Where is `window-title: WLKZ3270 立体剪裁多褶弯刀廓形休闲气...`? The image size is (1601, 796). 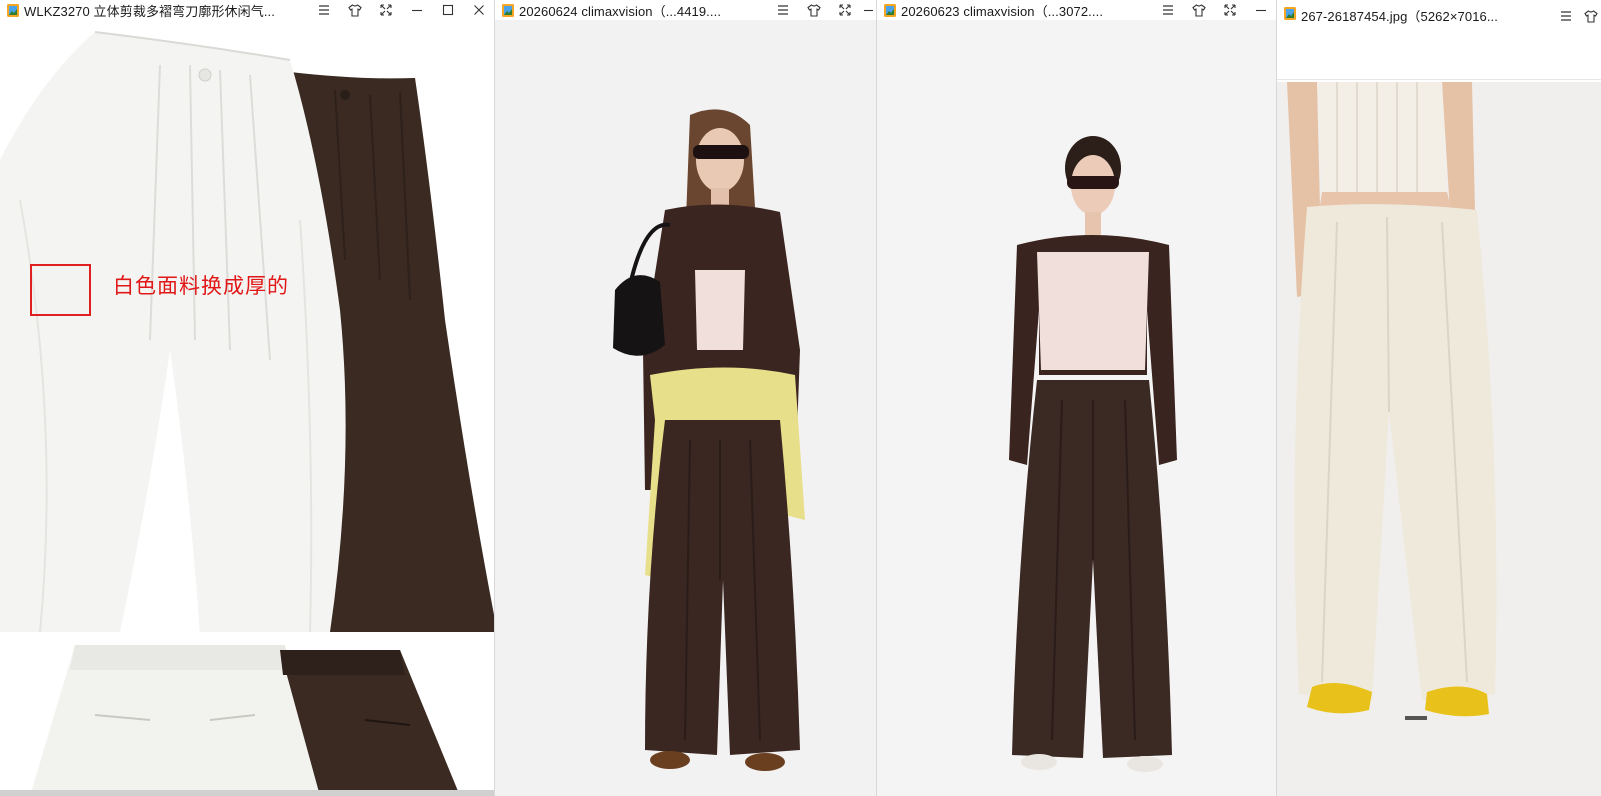 window-title: WLKZ3270 立体剪裁多褶弯刀廓形休闲气... is located at coordinates (149, 11).